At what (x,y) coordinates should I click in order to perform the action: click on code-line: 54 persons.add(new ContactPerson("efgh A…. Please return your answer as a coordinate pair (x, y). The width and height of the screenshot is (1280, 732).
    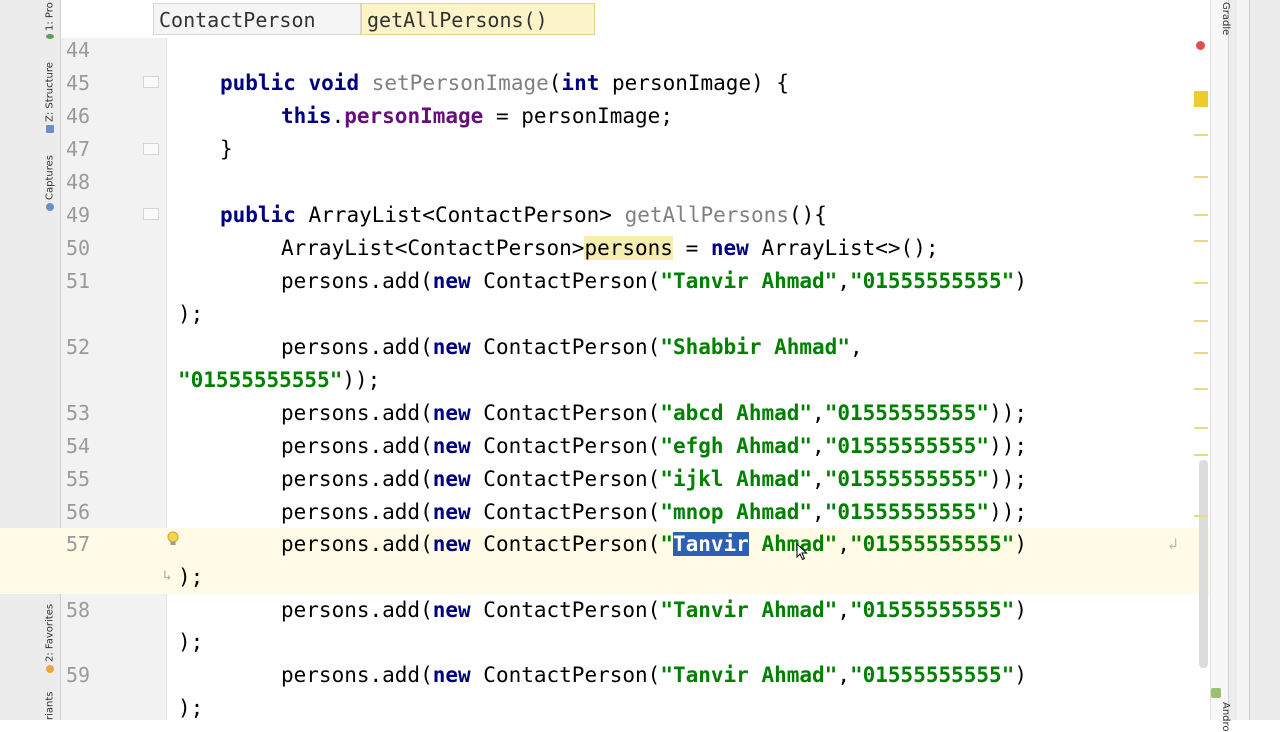
    Looking at the image, I should click on (546, 446).